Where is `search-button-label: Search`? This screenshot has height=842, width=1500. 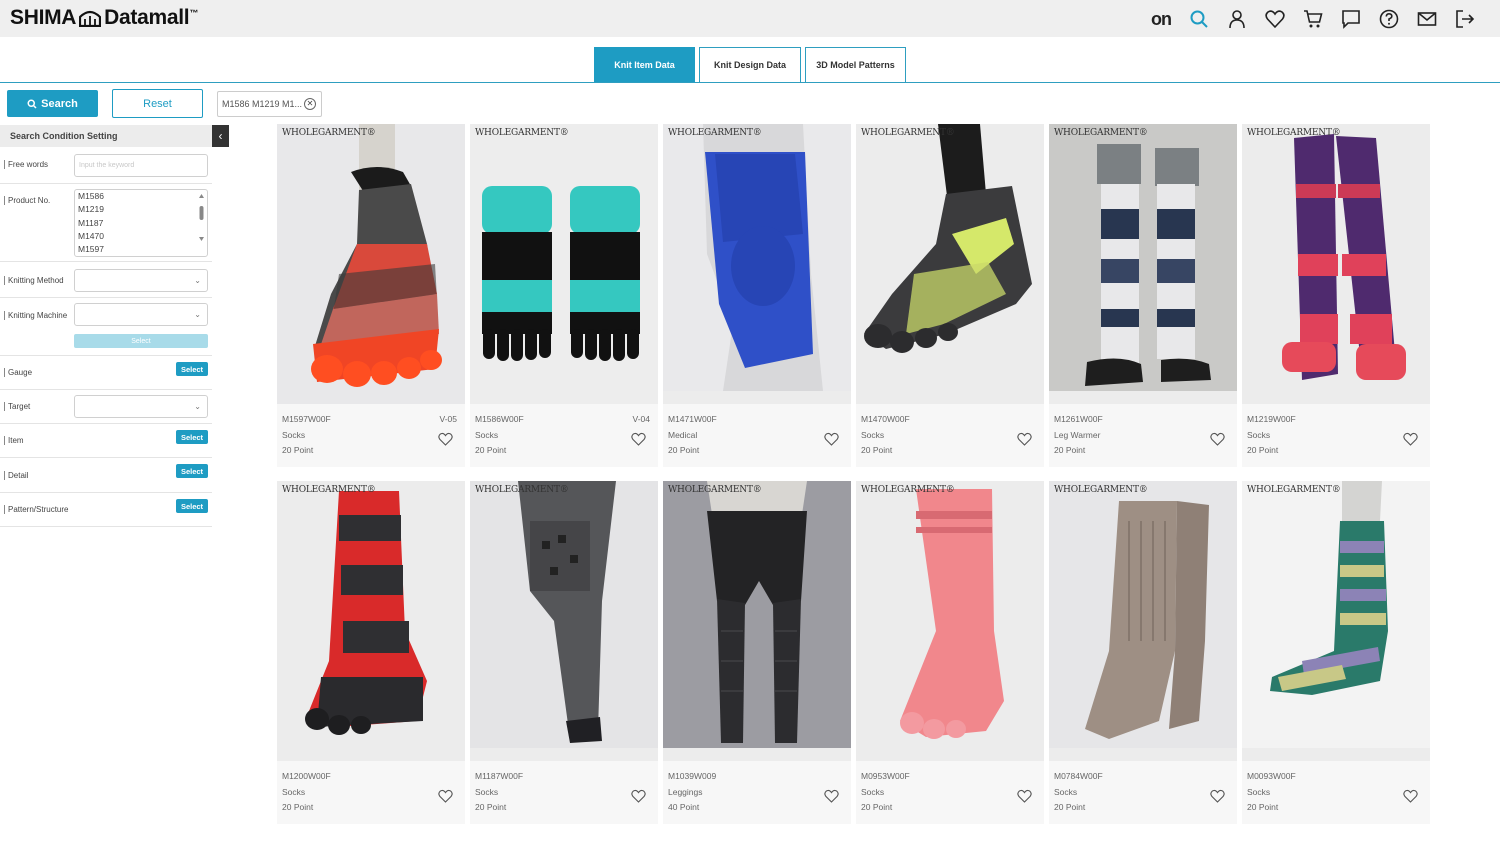 search-button-label: Search is located at coordinates (59, 103).